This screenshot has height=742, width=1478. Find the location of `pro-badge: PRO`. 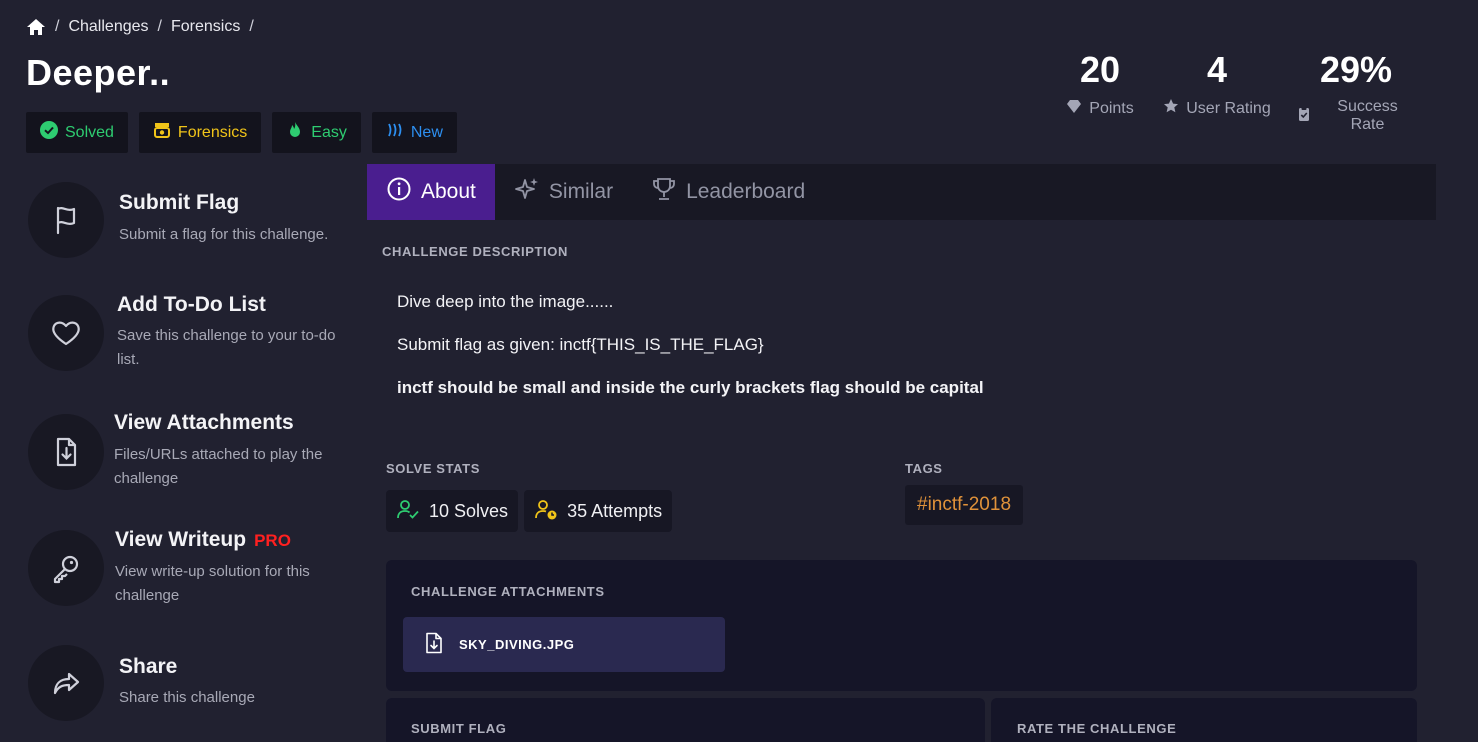

pro-badge: PRO is located at coordinates (272, 540).